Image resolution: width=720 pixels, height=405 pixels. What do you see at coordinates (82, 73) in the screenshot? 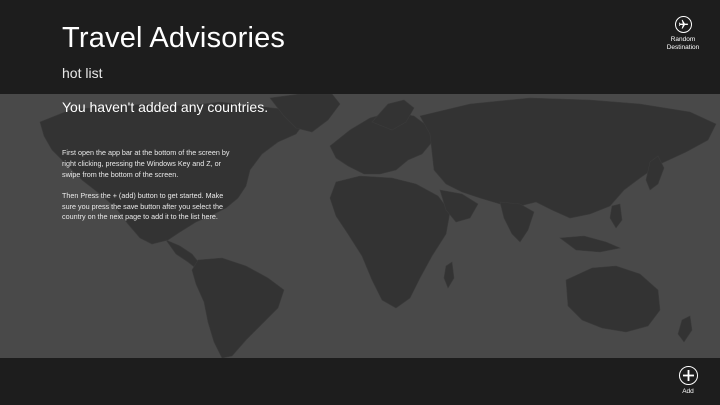
I see `page-subtitle: hot list` at bounding box center [82, 73].